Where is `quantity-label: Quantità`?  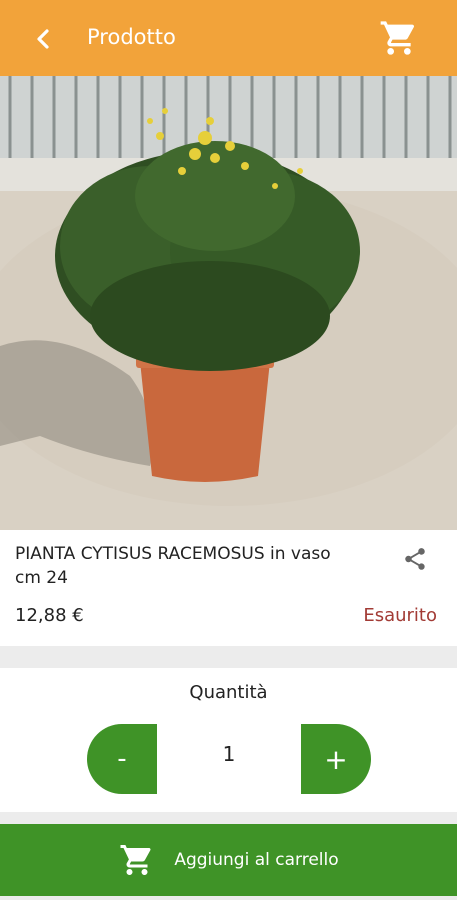
quantity-label: Quantità is located at coordinates (228, 692).